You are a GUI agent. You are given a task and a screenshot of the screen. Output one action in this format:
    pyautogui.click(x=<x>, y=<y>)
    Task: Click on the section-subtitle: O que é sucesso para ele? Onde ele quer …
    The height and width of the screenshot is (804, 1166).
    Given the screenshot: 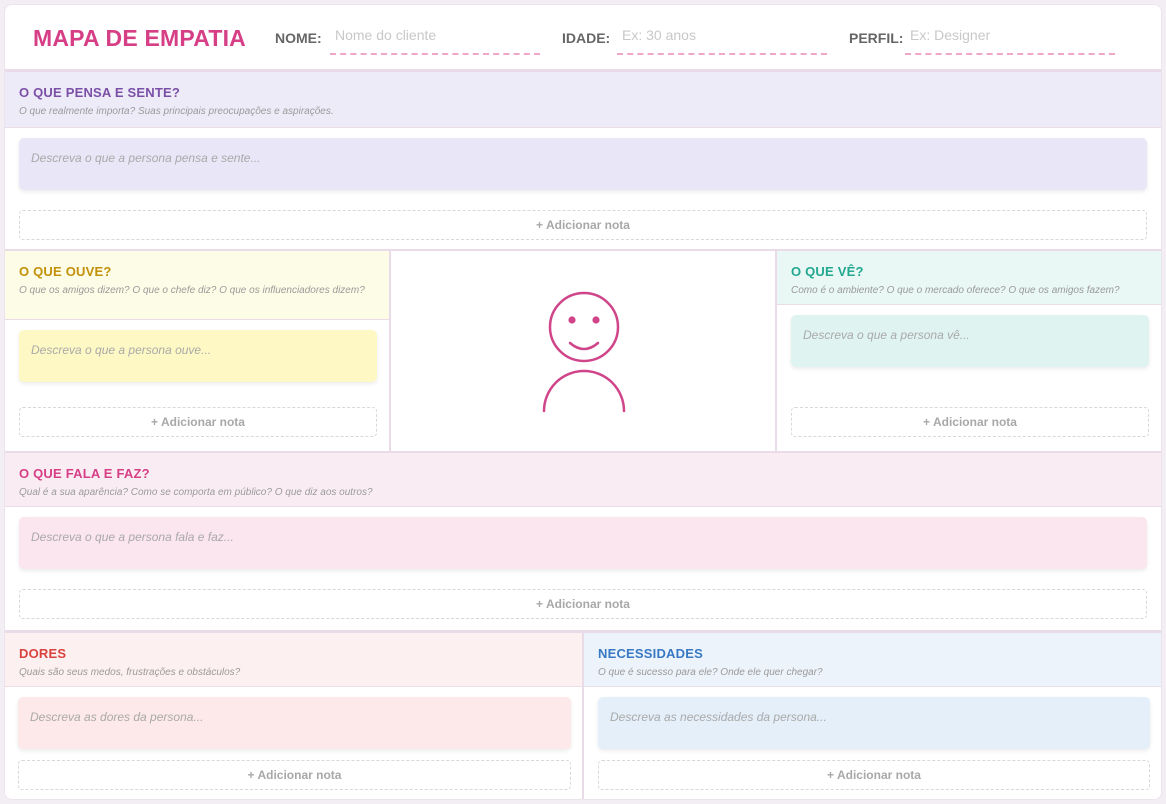 What is the action you would take?
    pyautogui.click(x=710, y=672)
    